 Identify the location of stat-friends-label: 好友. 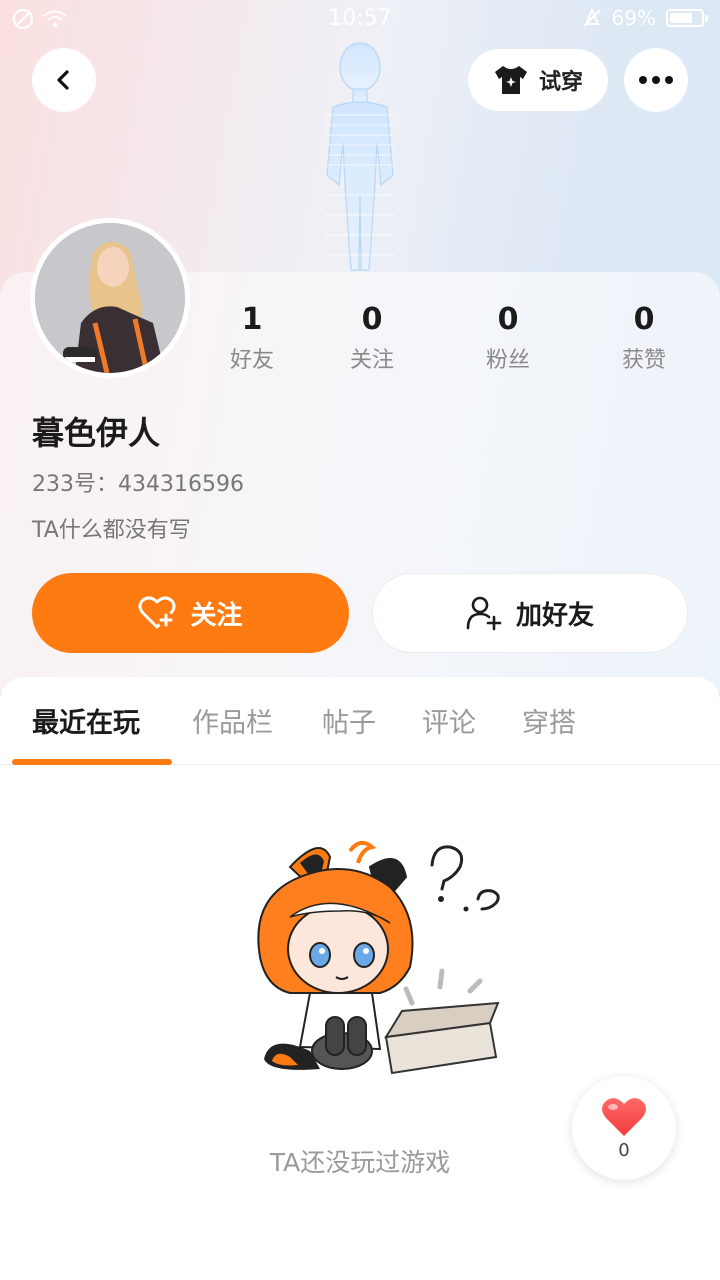
(251, 360).